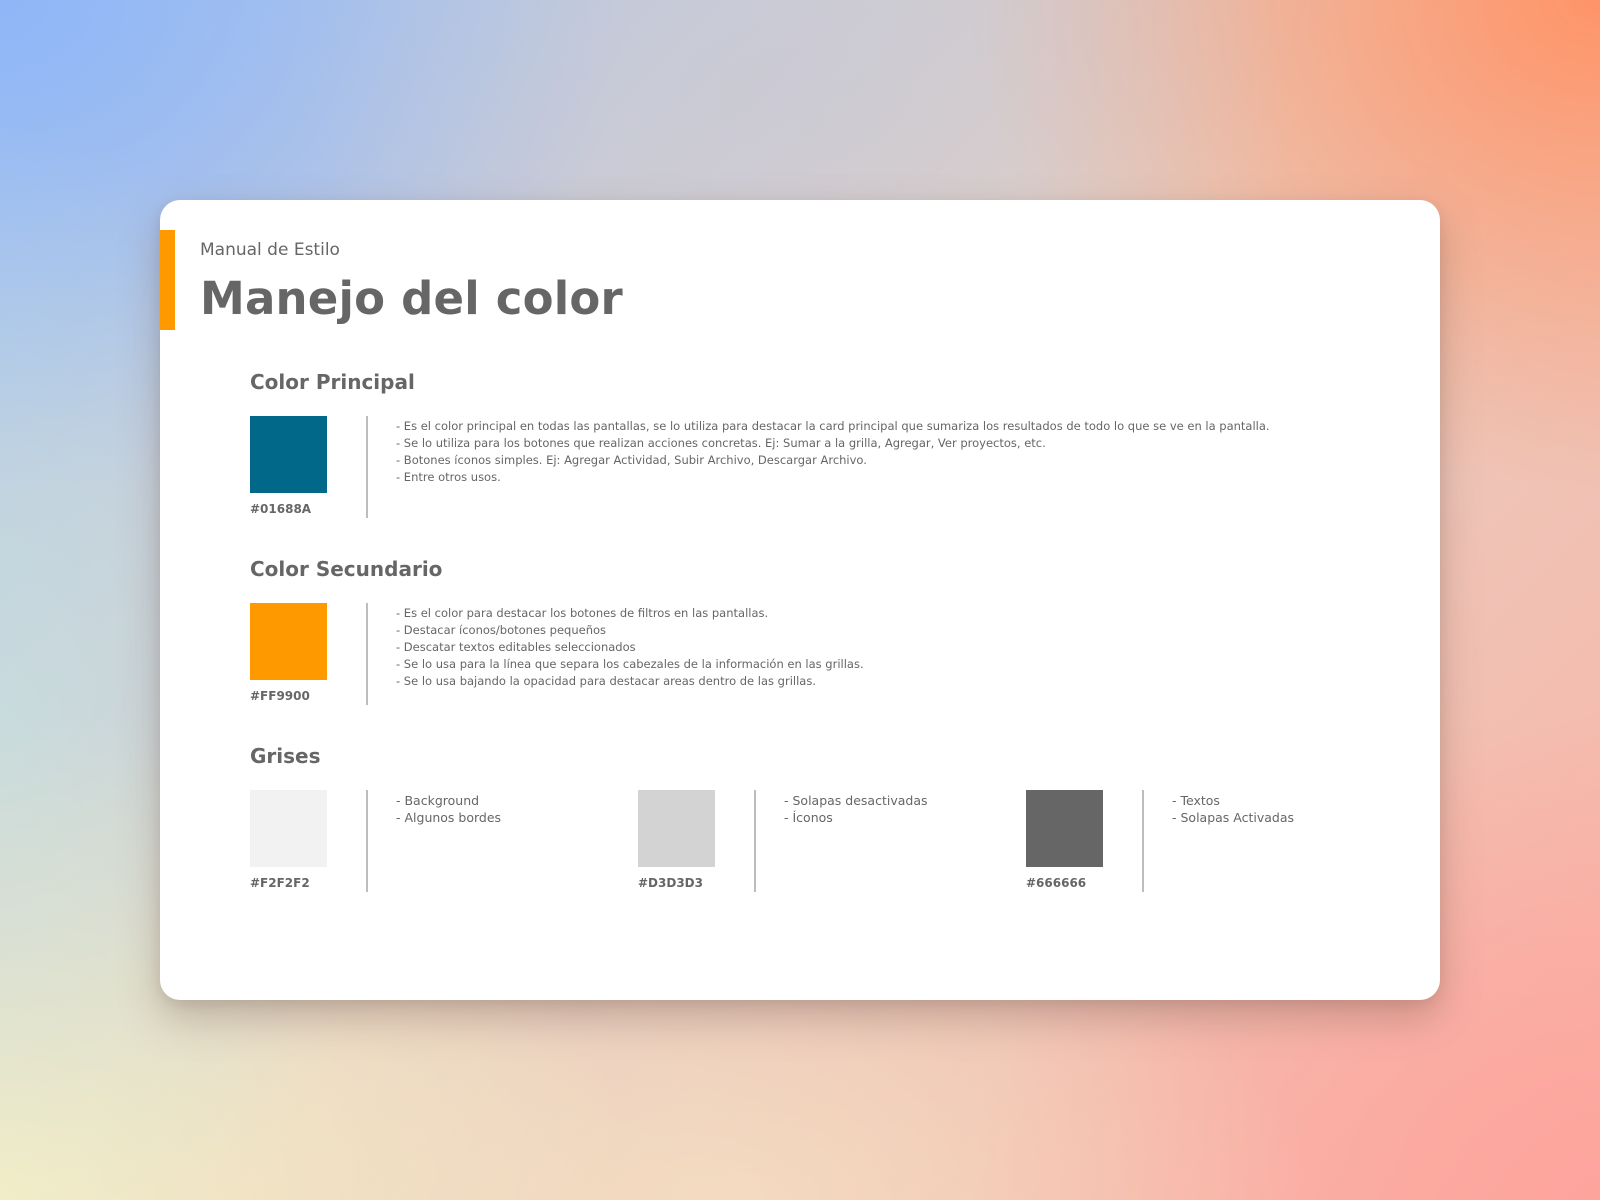 This screenshot has width=1600, height=1200. Describe the element at coordinates (430, 841) in the screenshot. I see `color-entry-gris-1: #F2F2F2 - Background - Algunos bordes` at that location.